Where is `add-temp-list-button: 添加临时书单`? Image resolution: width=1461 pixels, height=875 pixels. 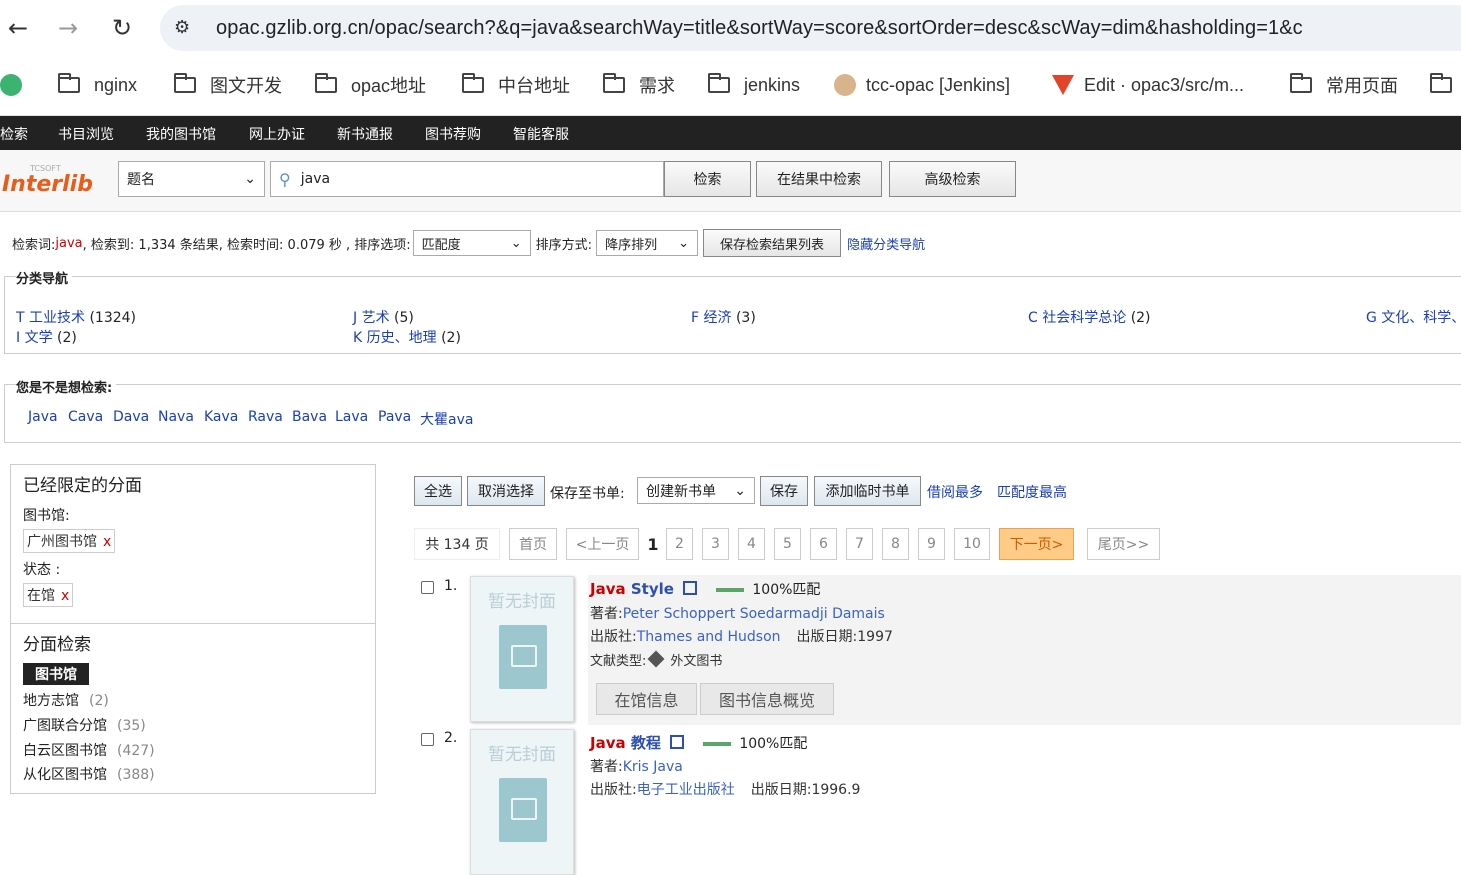 add-temp-list-button: 添加临时书单 is located at coordinates (867, 491).